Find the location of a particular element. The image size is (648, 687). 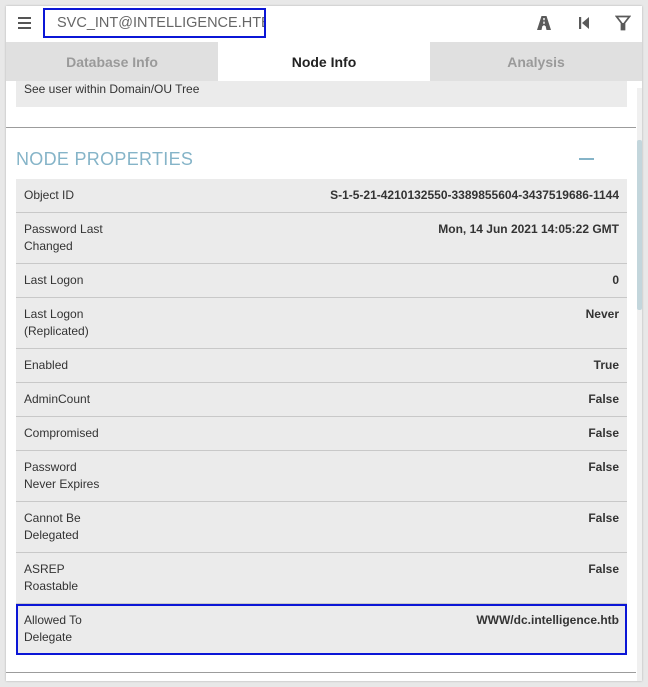

property-key: Allowed To Delegate is located at coordinates (53, 628).